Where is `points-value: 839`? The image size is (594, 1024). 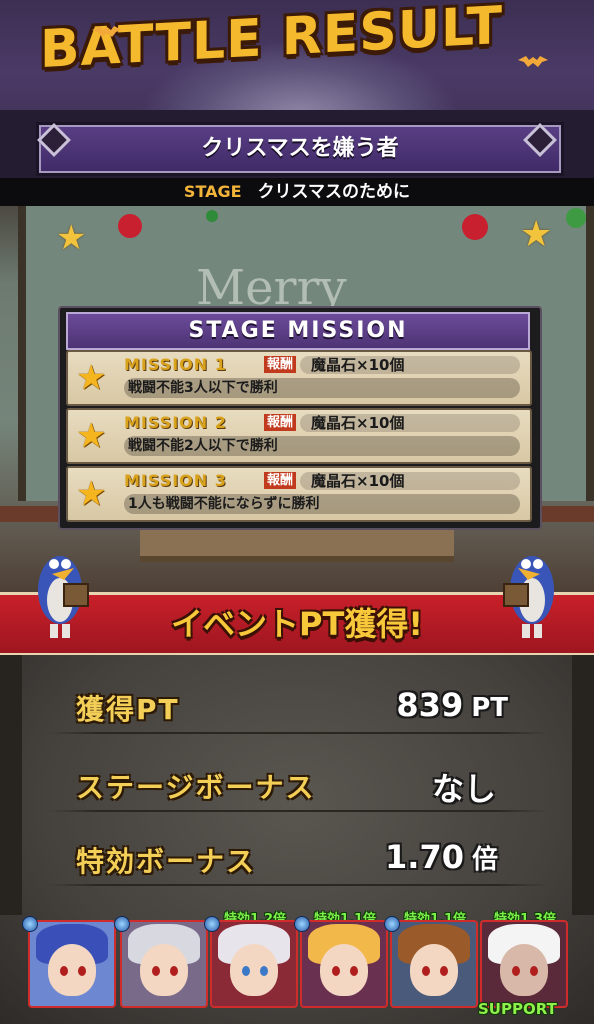 points-value: 839 is located at coordinates (430, 705).